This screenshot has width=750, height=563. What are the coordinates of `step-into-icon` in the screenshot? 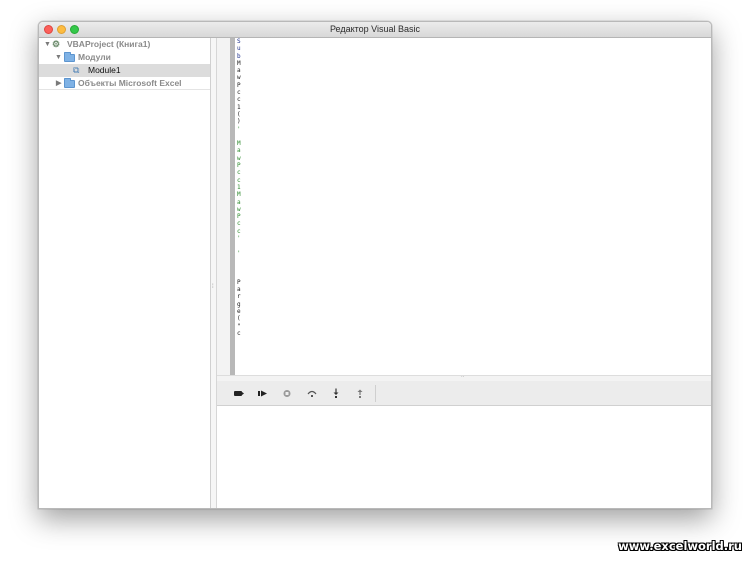 It's located at (336, 393).